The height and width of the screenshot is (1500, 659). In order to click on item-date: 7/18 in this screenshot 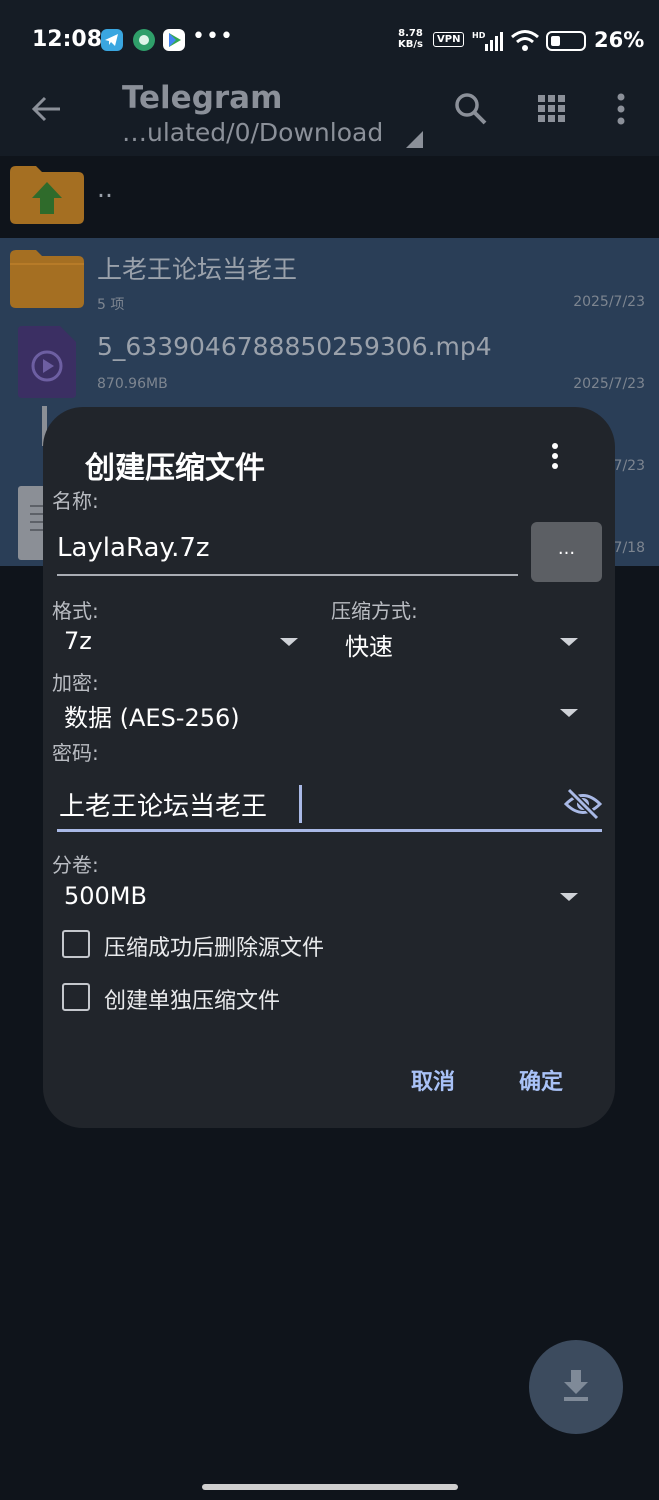, I will do `click(629, 548)`.